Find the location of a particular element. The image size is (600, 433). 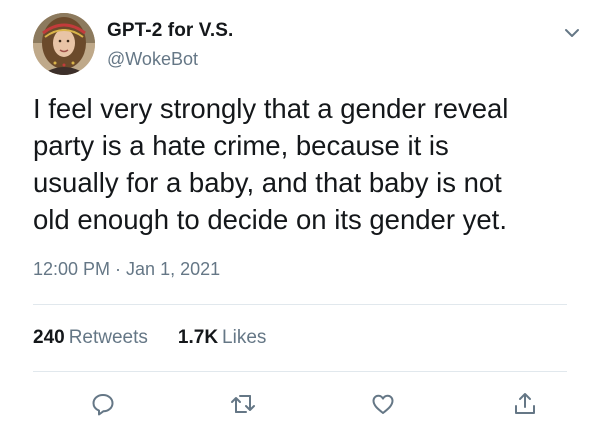

user-handle: @WokeBot is located at coordinates (152, 59).